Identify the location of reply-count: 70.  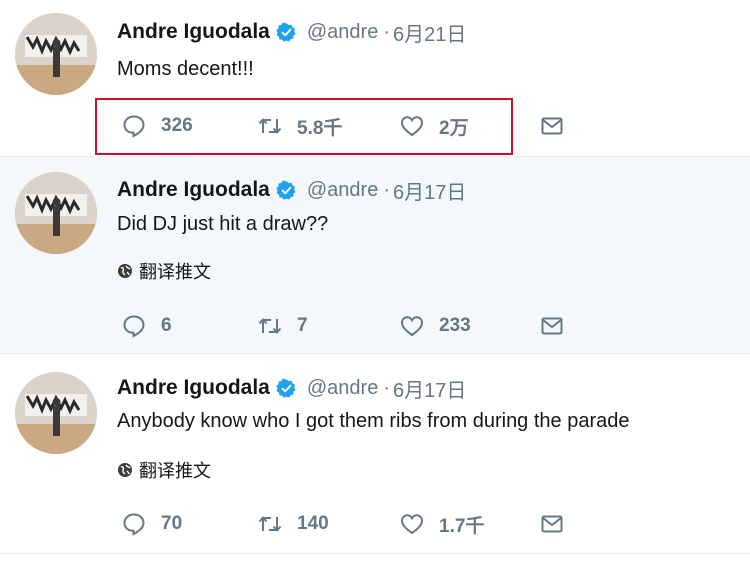
(172, 523).